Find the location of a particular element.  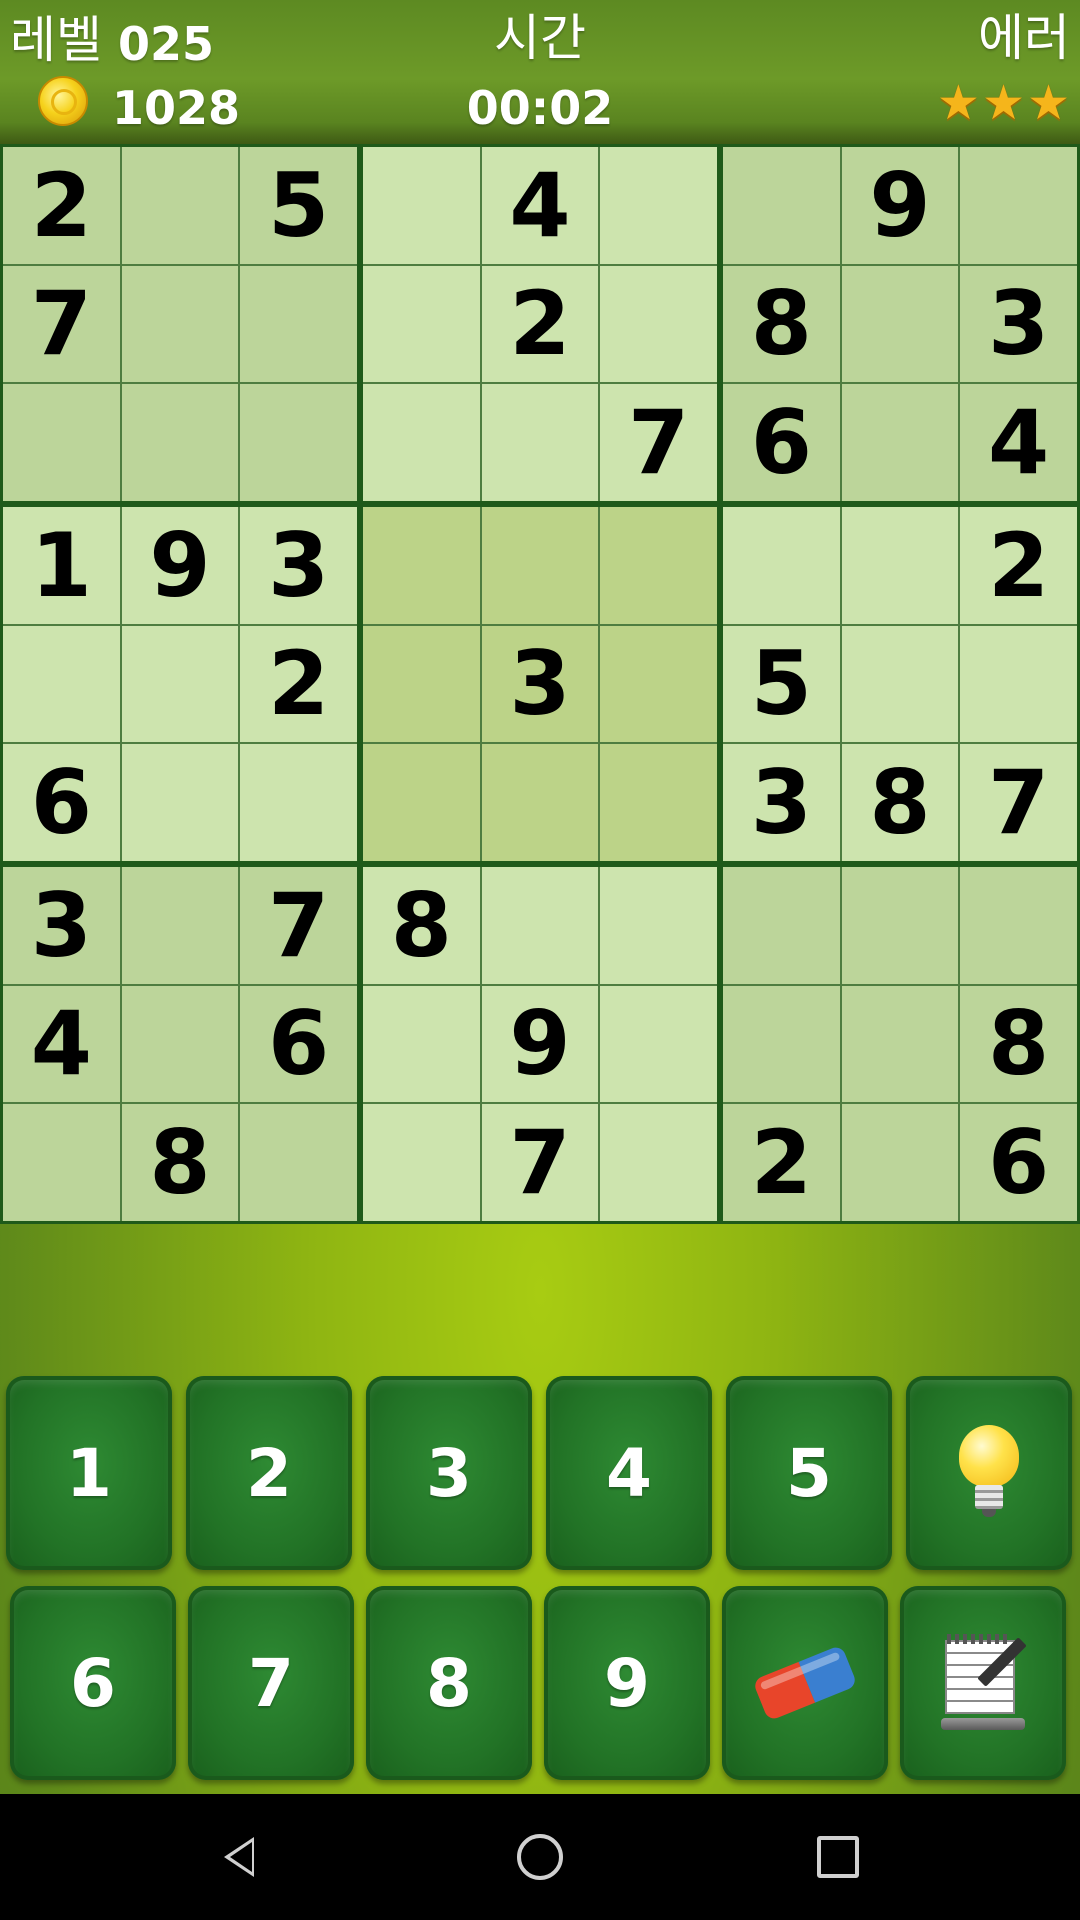

erase-button is located at coordinates (805, 1683).